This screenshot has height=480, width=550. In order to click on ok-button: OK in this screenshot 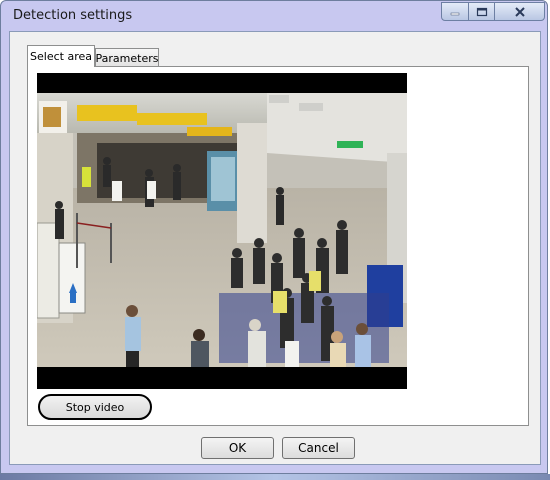, I will do `click(237, 448)`.